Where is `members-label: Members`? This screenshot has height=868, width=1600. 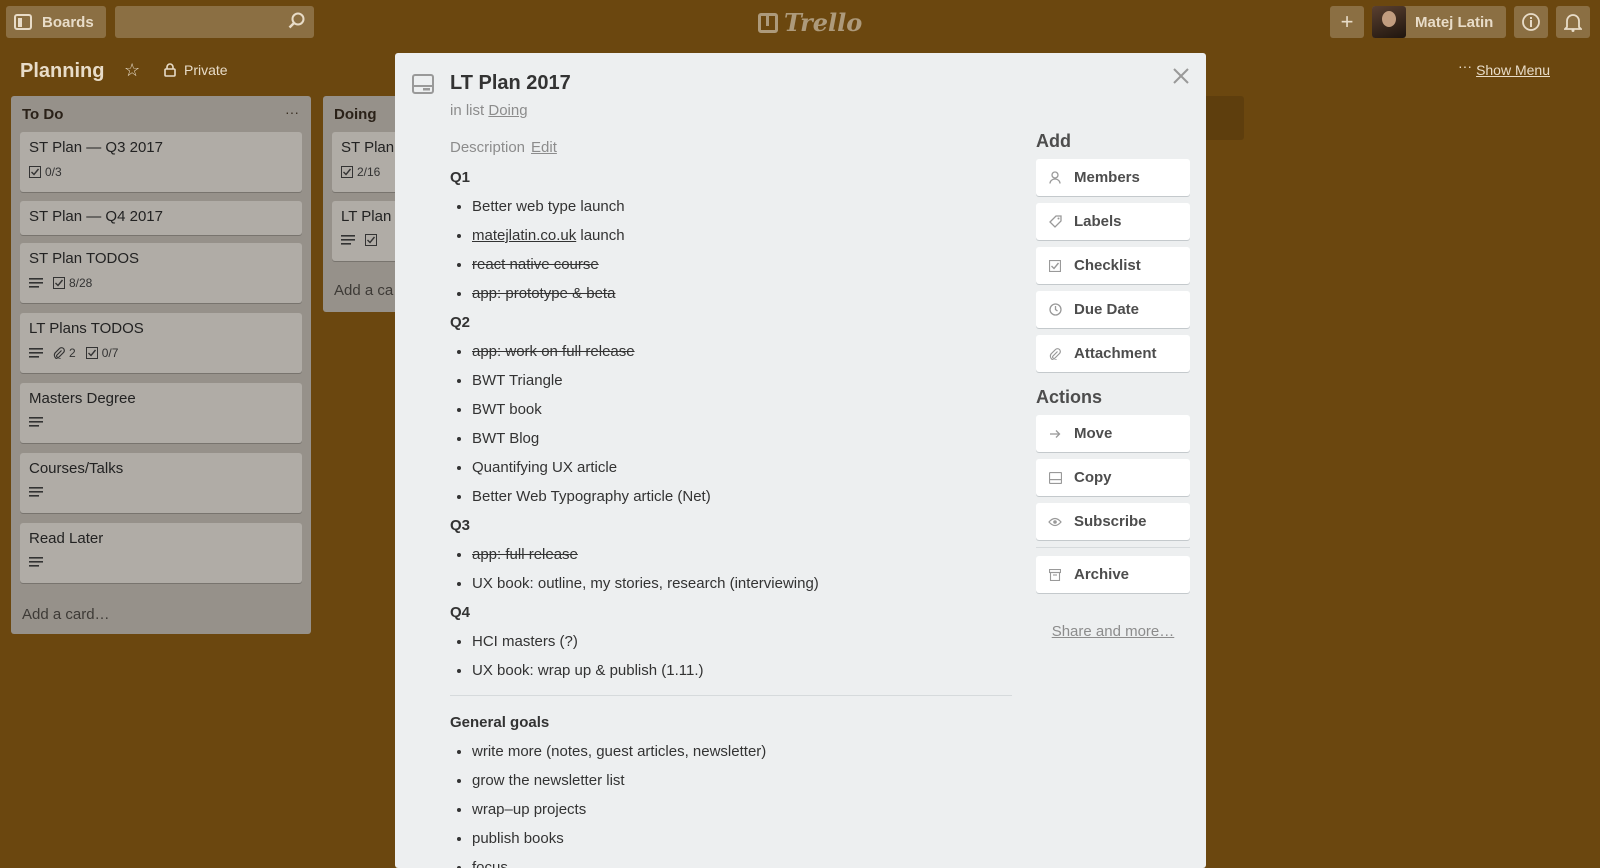 members-label: Members is located at coordinates (1107, 177).